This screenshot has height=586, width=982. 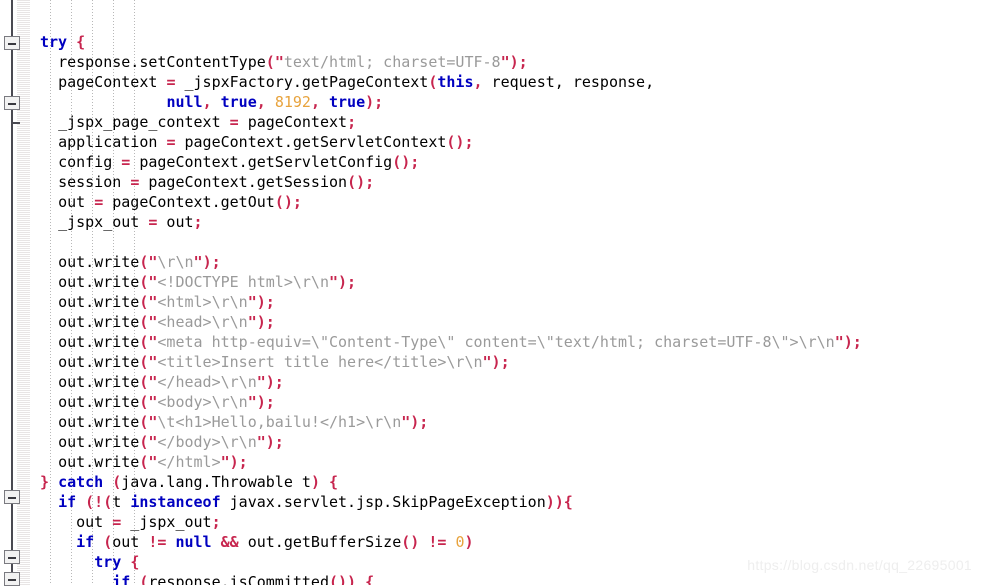 I want to click on token-plain: pageContext.getOut, so click(x=189, y=202).